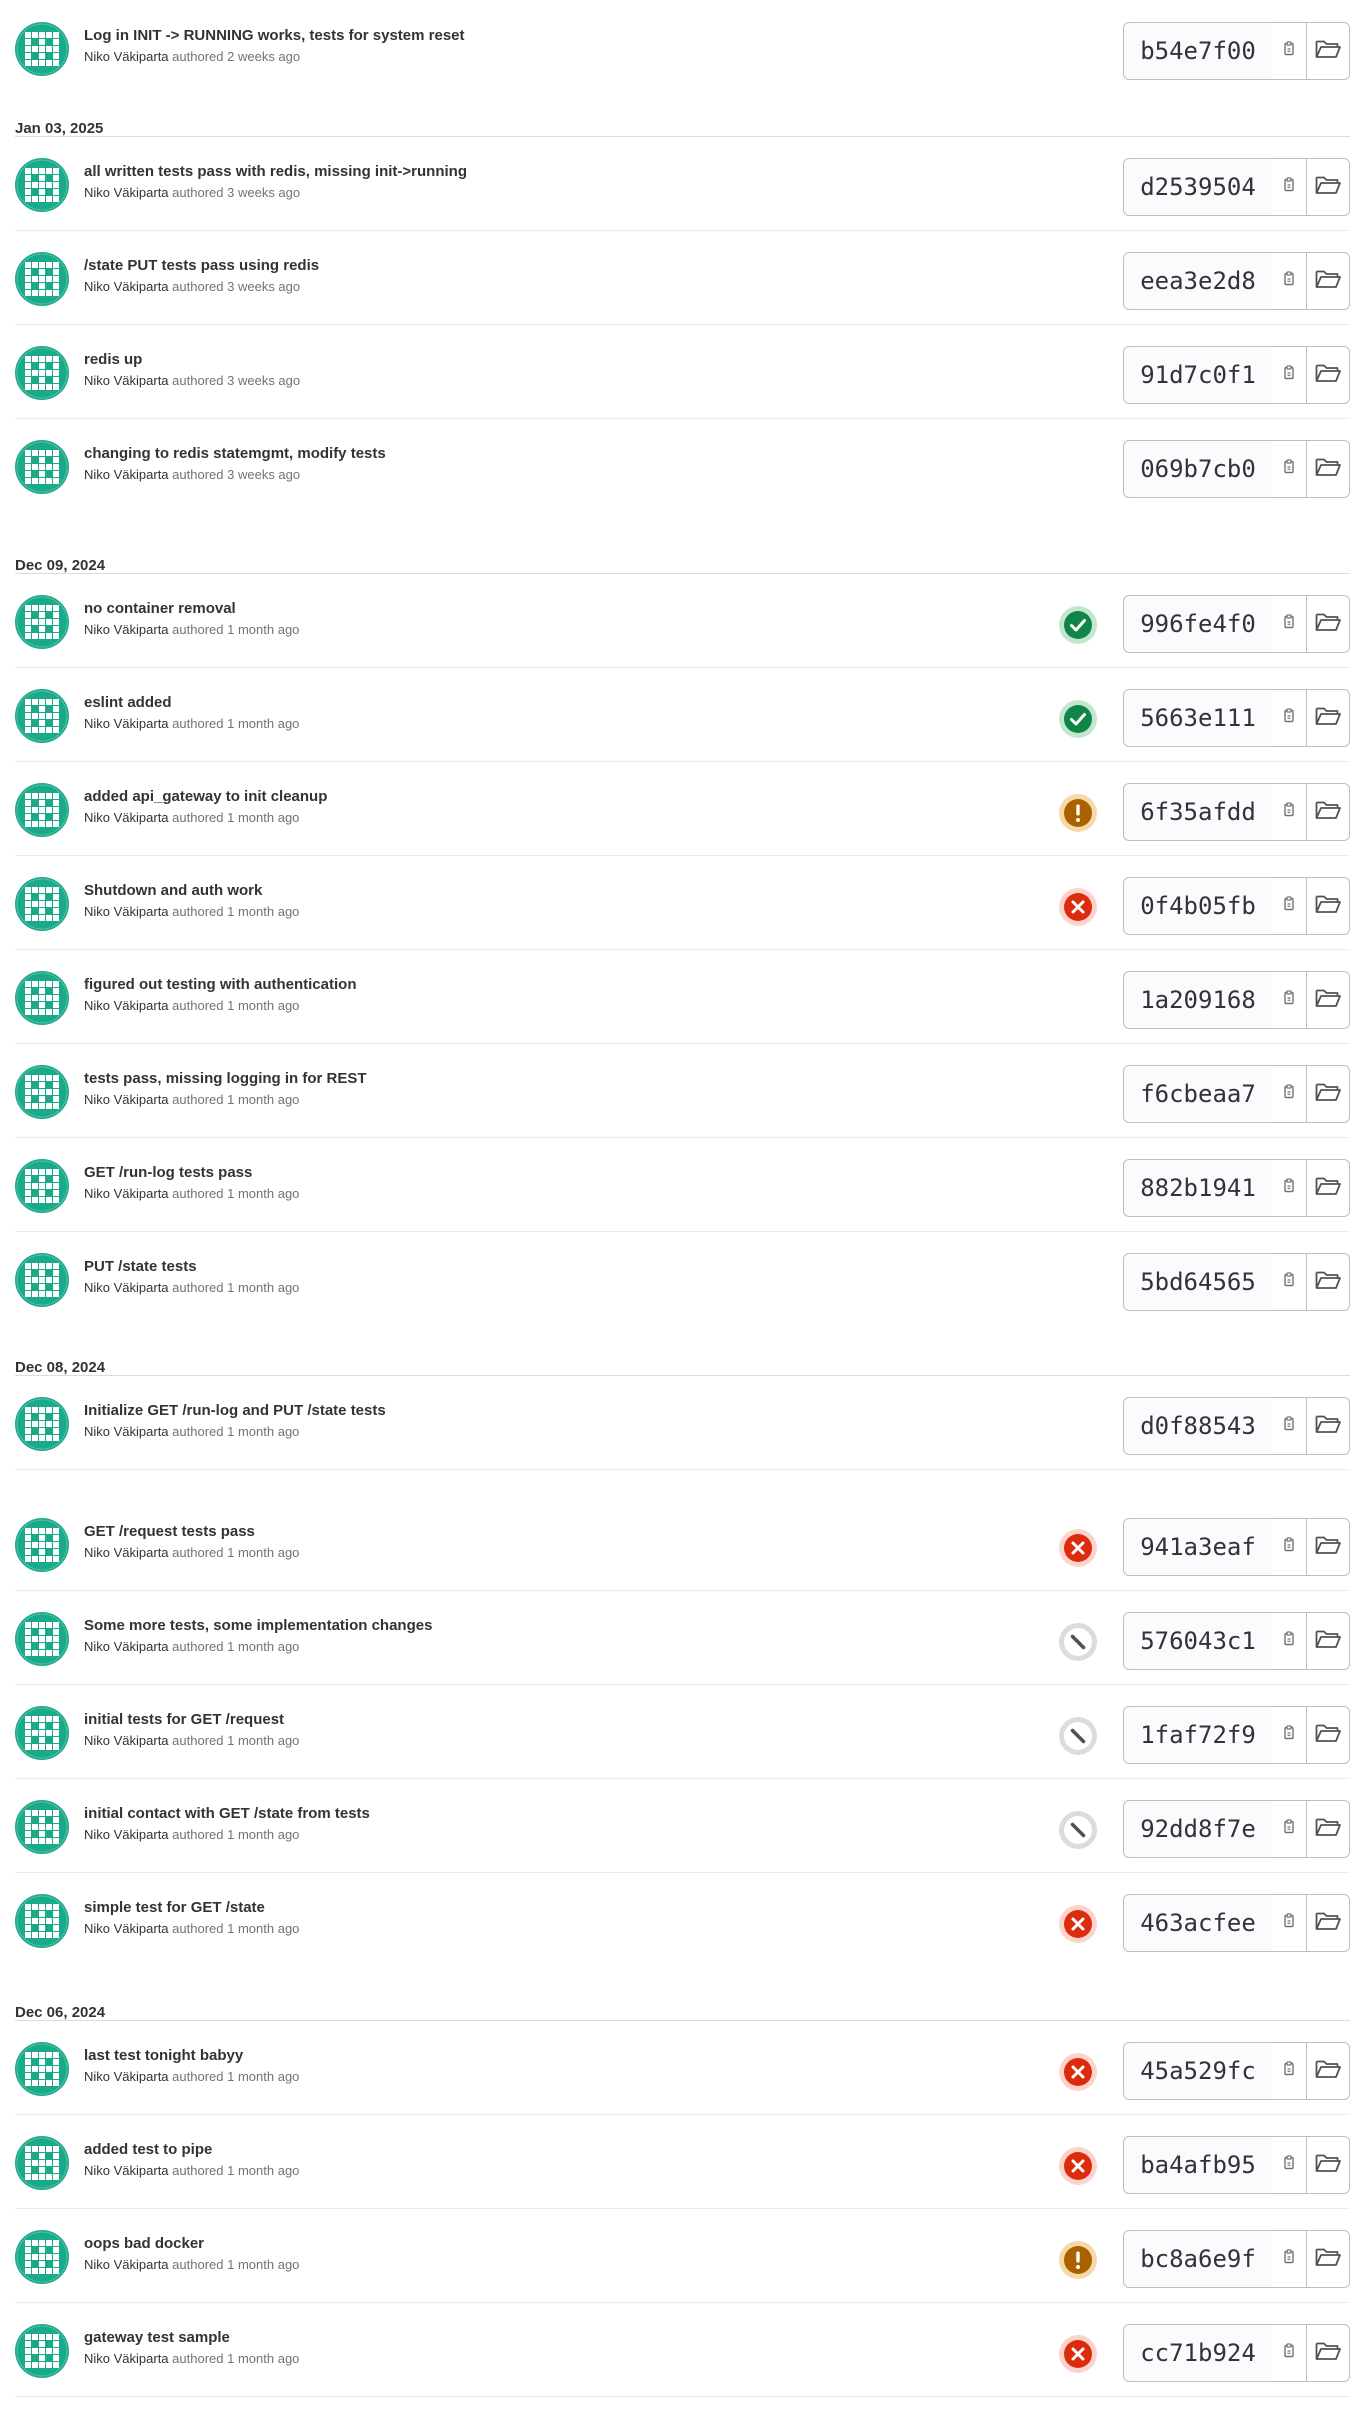 The height and width of the screenshot is (2413, 1365). I want to click on commit-title-link: gateway test sample, so click(157, 2337).